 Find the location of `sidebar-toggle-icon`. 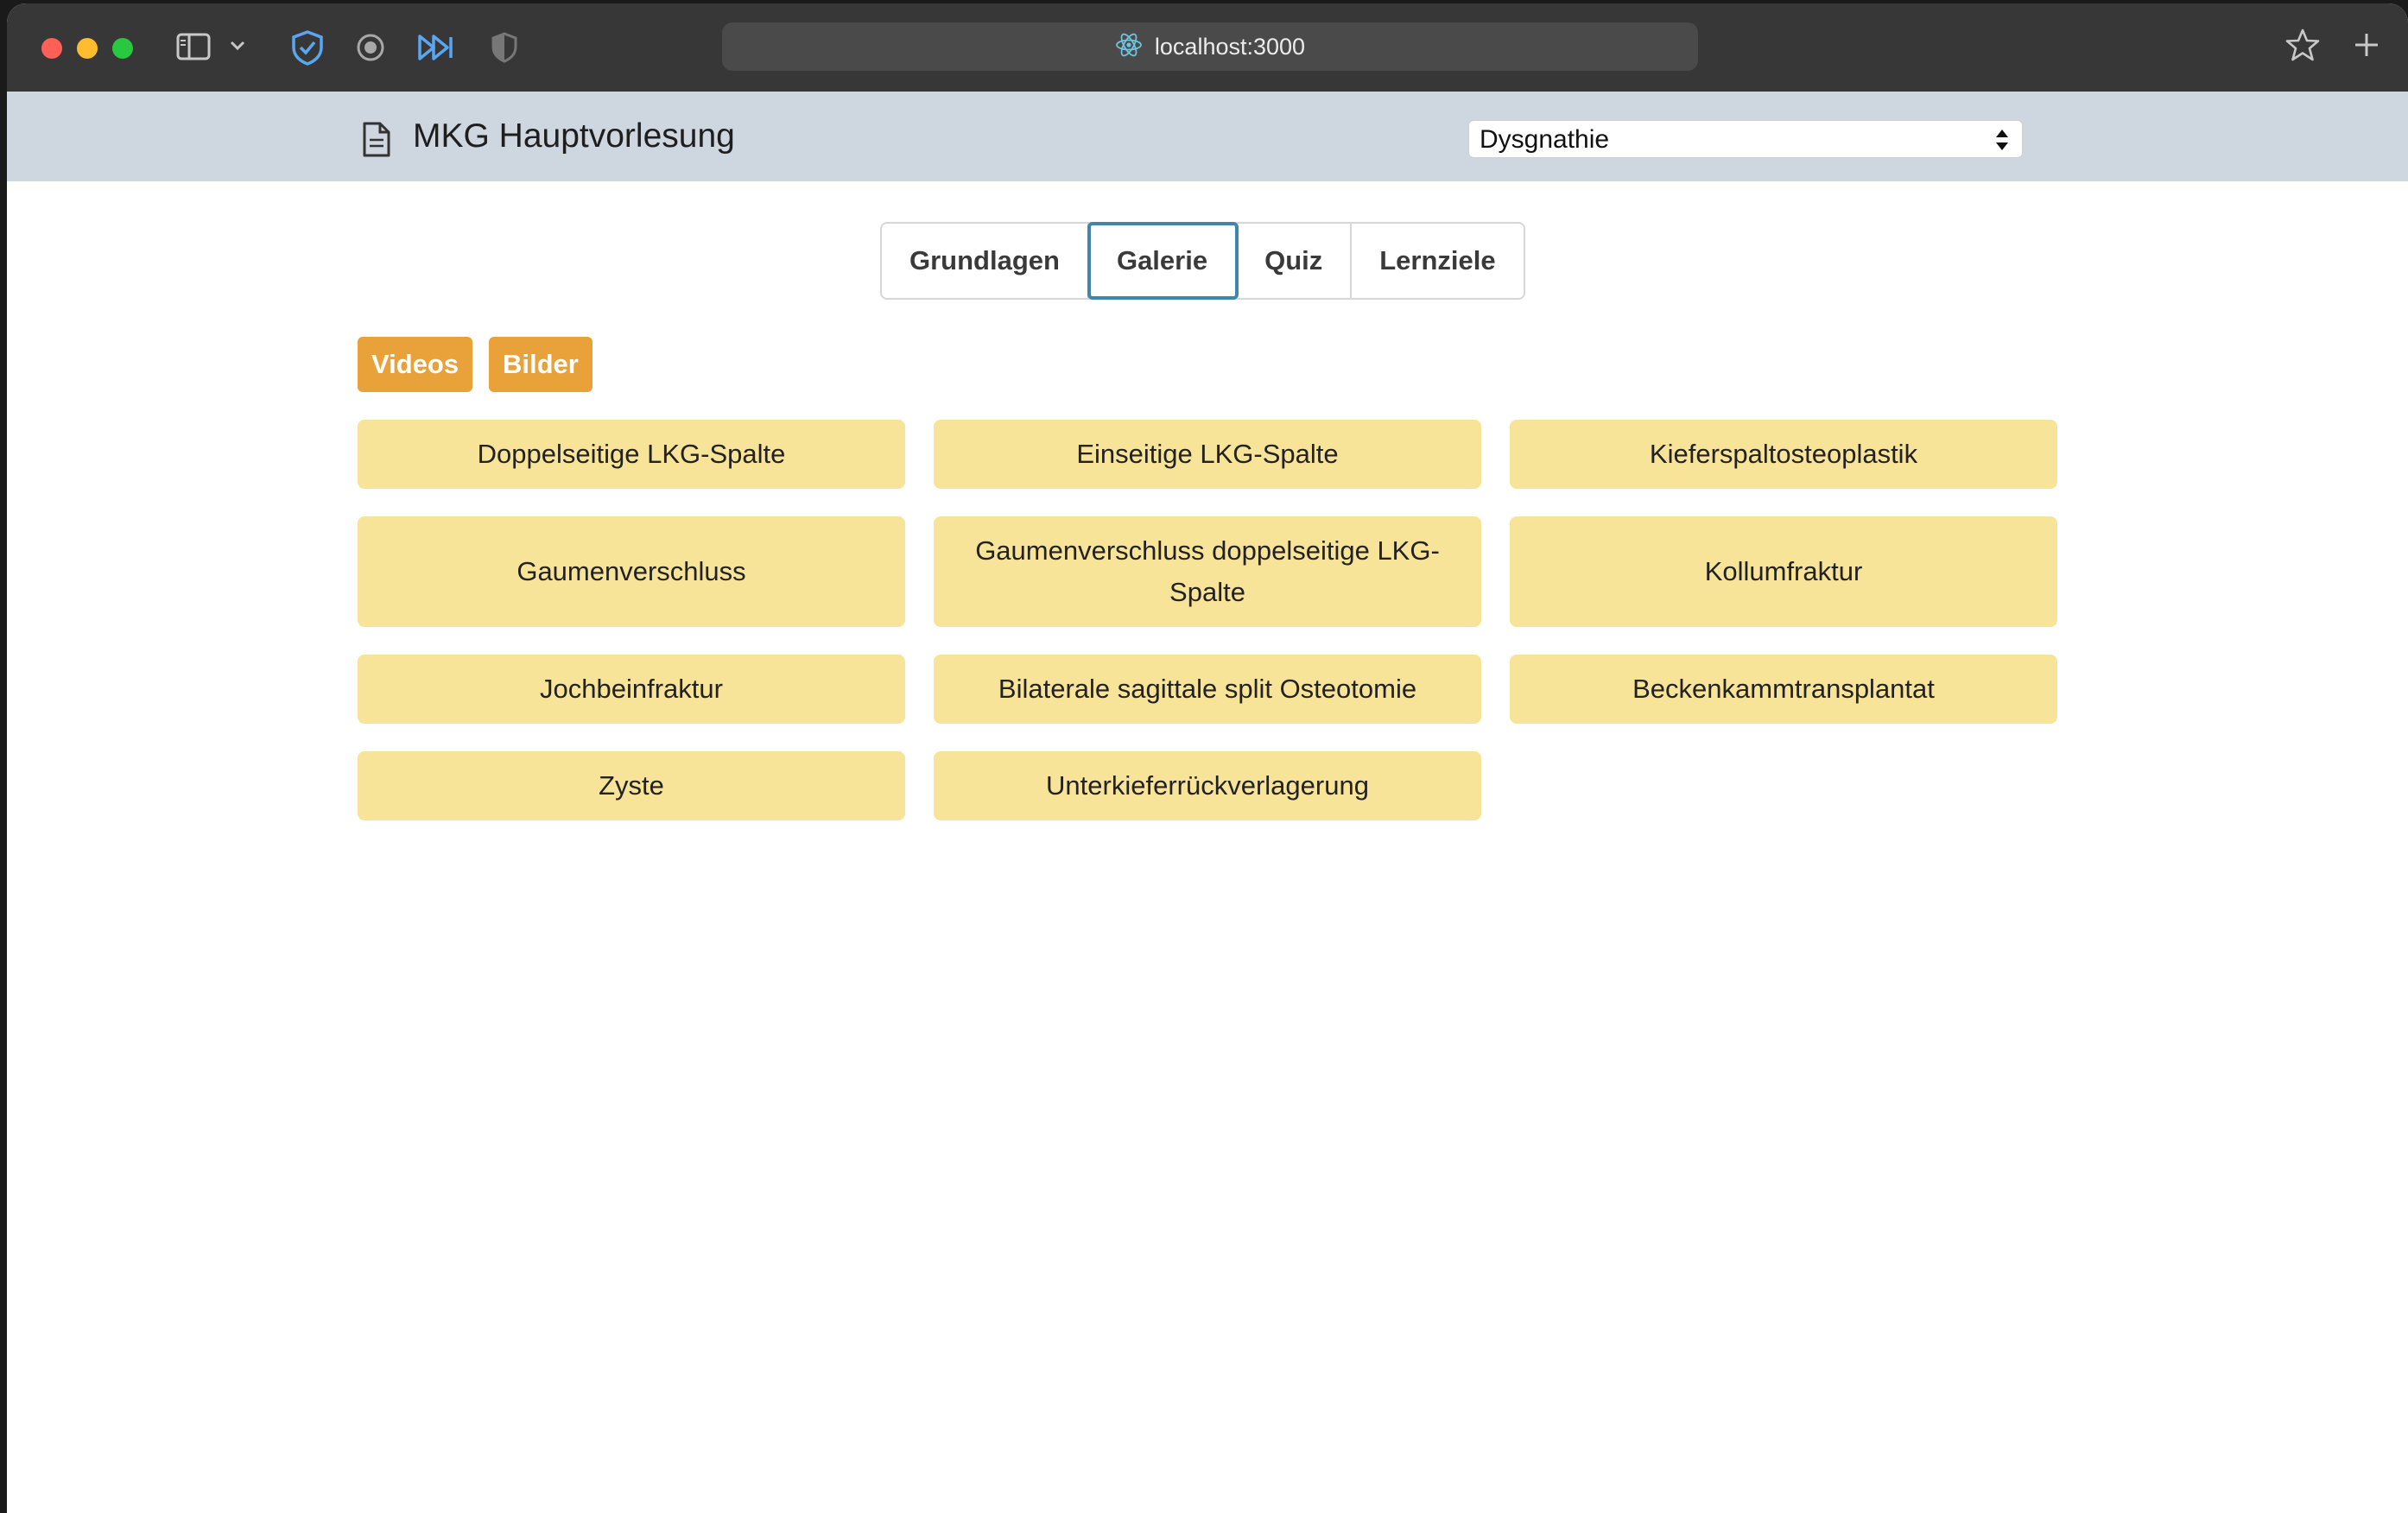

sidebar-toggle-icon is located at coordinates (193, 46).